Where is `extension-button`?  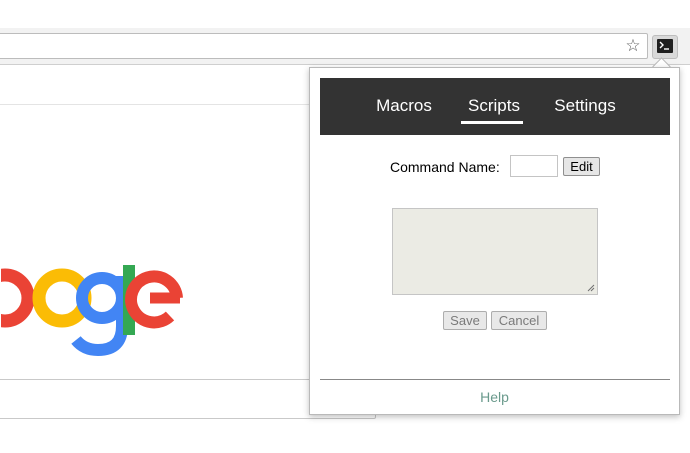 extension-button is located at coordinates (665, 47).